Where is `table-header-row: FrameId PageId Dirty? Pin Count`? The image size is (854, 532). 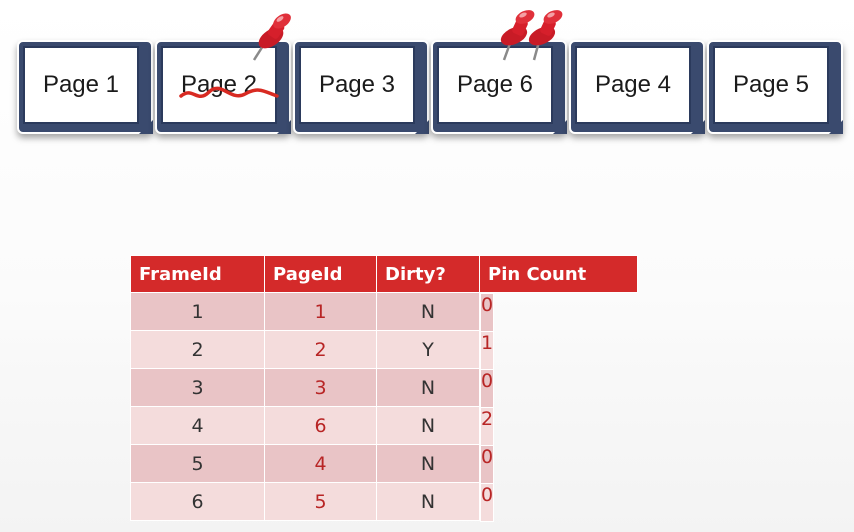
table-header-row: FrameId PageId Dirty? Pin Count is located at coordinates (384, 274).